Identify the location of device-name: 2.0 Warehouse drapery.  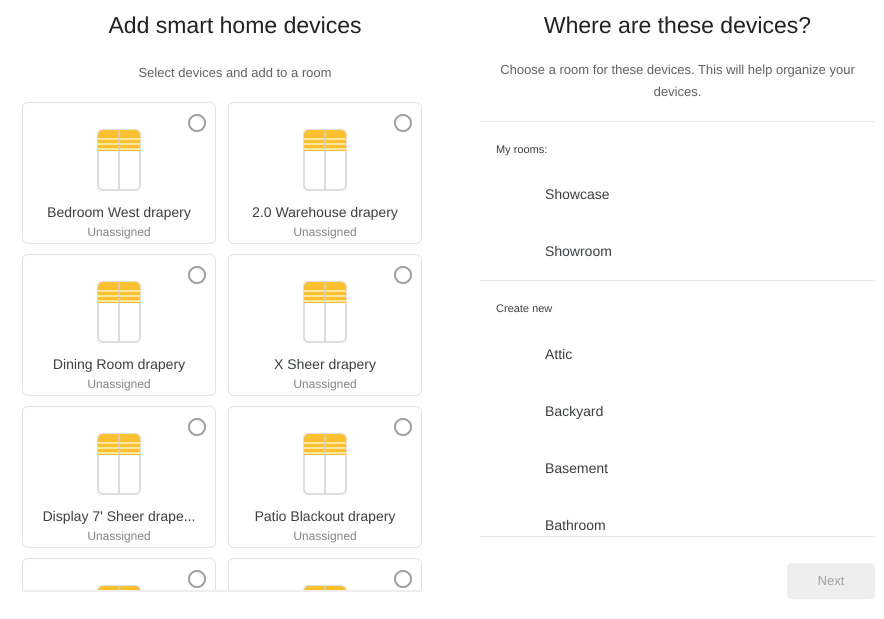
(325, 212).